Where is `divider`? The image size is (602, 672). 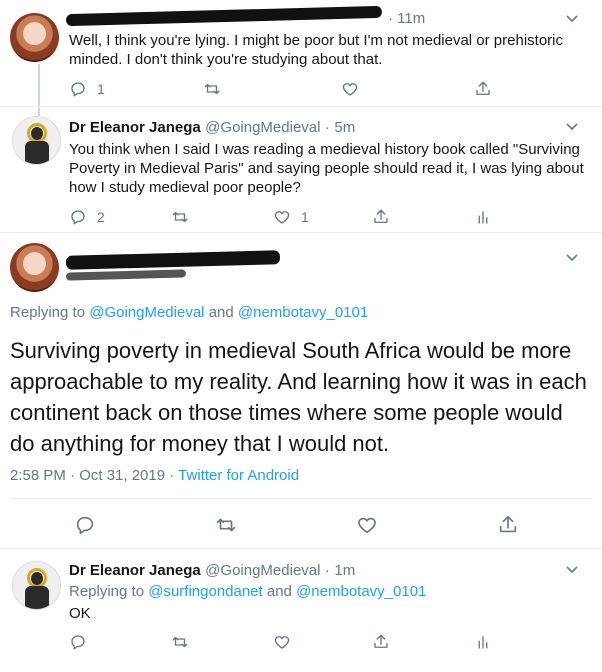
divider is located at coordinates (301, 498).